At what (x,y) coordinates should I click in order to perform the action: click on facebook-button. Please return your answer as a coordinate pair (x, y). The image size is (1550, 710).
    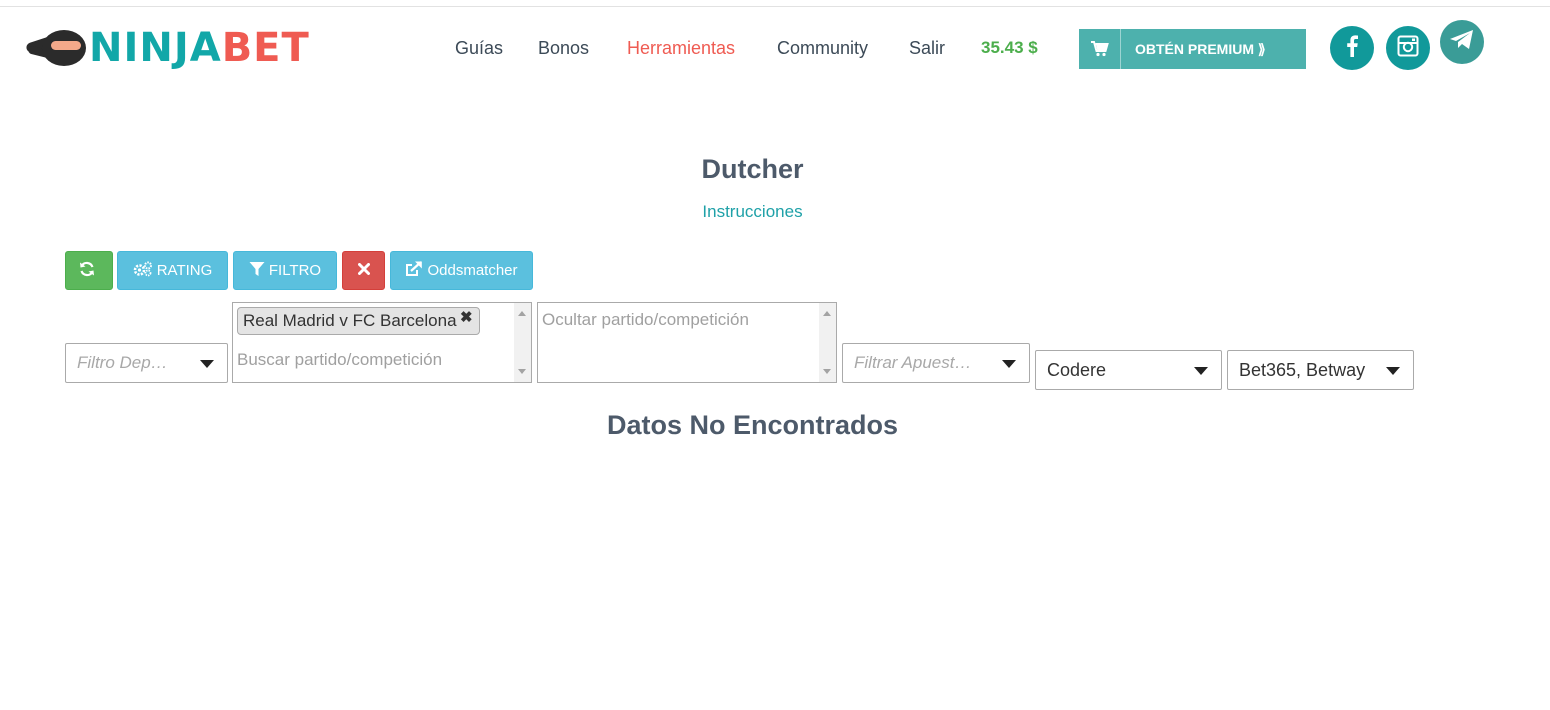
    Looking at the image, I should click on (1352, 48).